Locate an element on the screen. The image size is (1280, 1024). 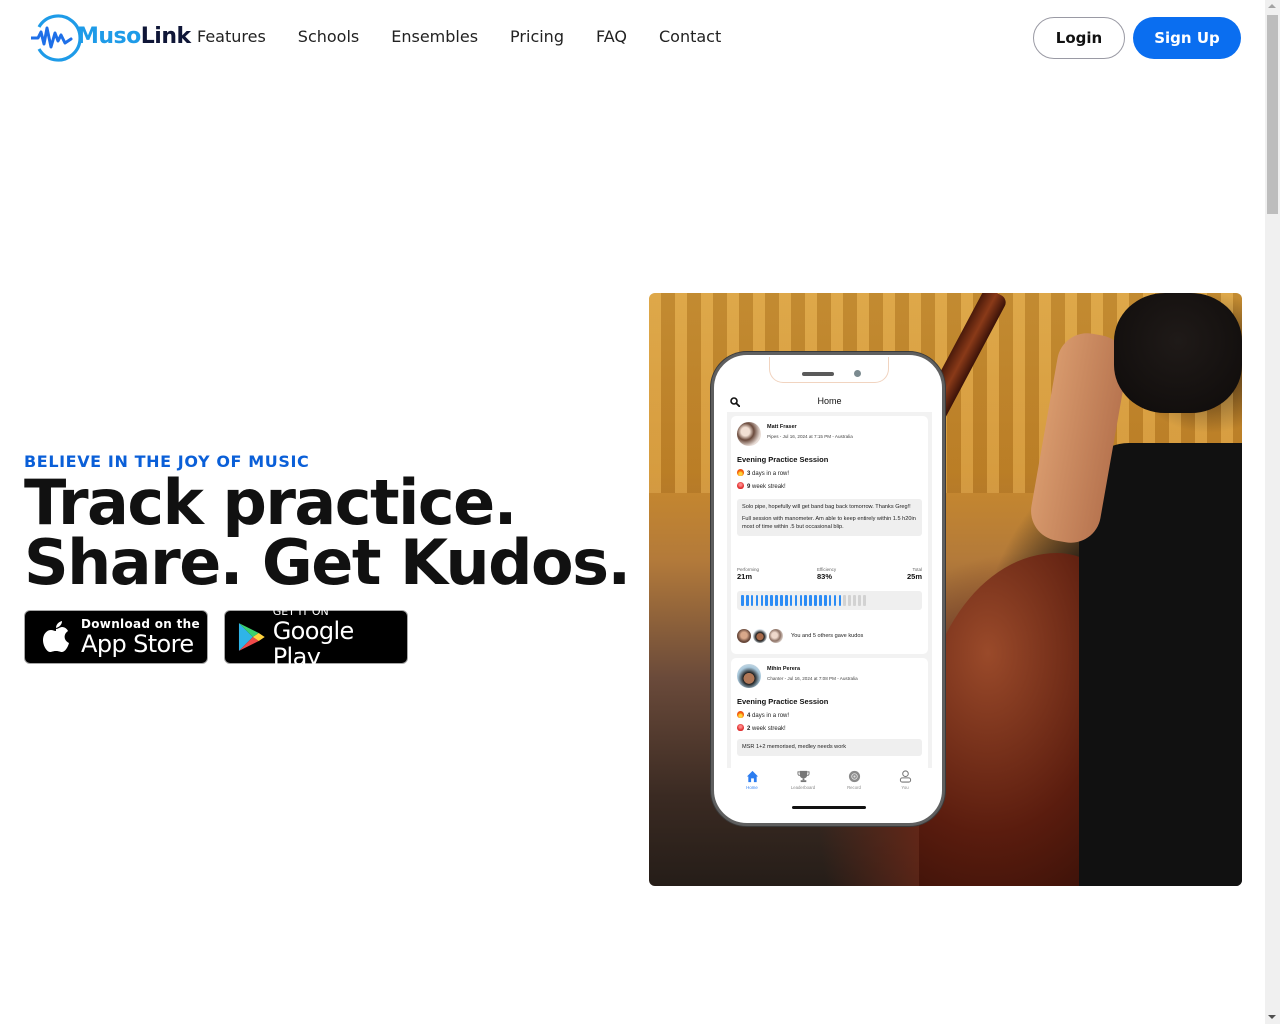
trophy-icon is located at coordinates (803, 776).